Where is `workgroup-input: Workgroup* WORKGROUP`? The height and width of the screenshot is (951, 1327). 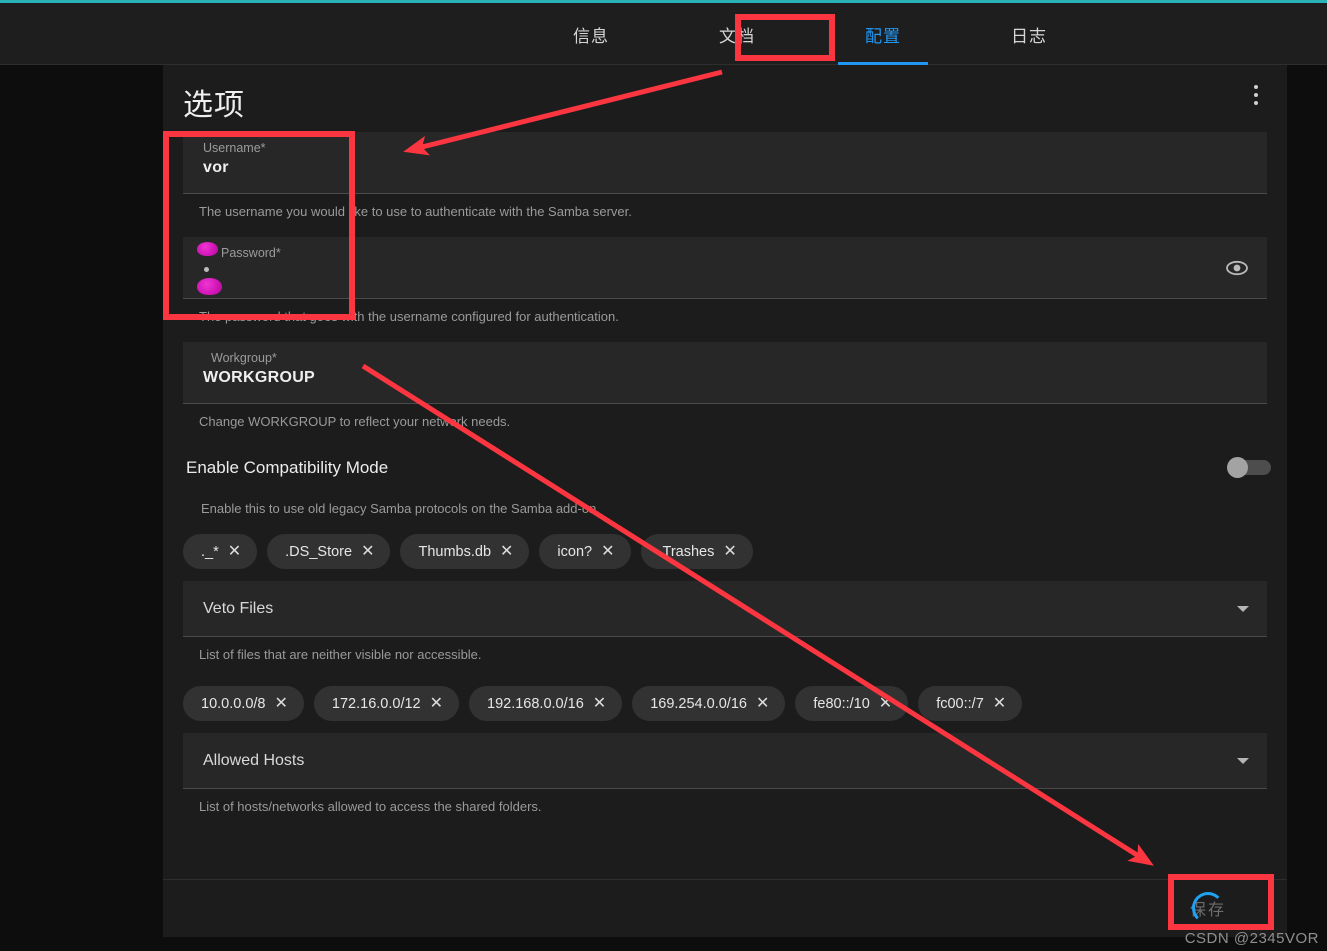 workgroup-input: Workgroup* WORKGROUP is located at coordinates (725, 373).